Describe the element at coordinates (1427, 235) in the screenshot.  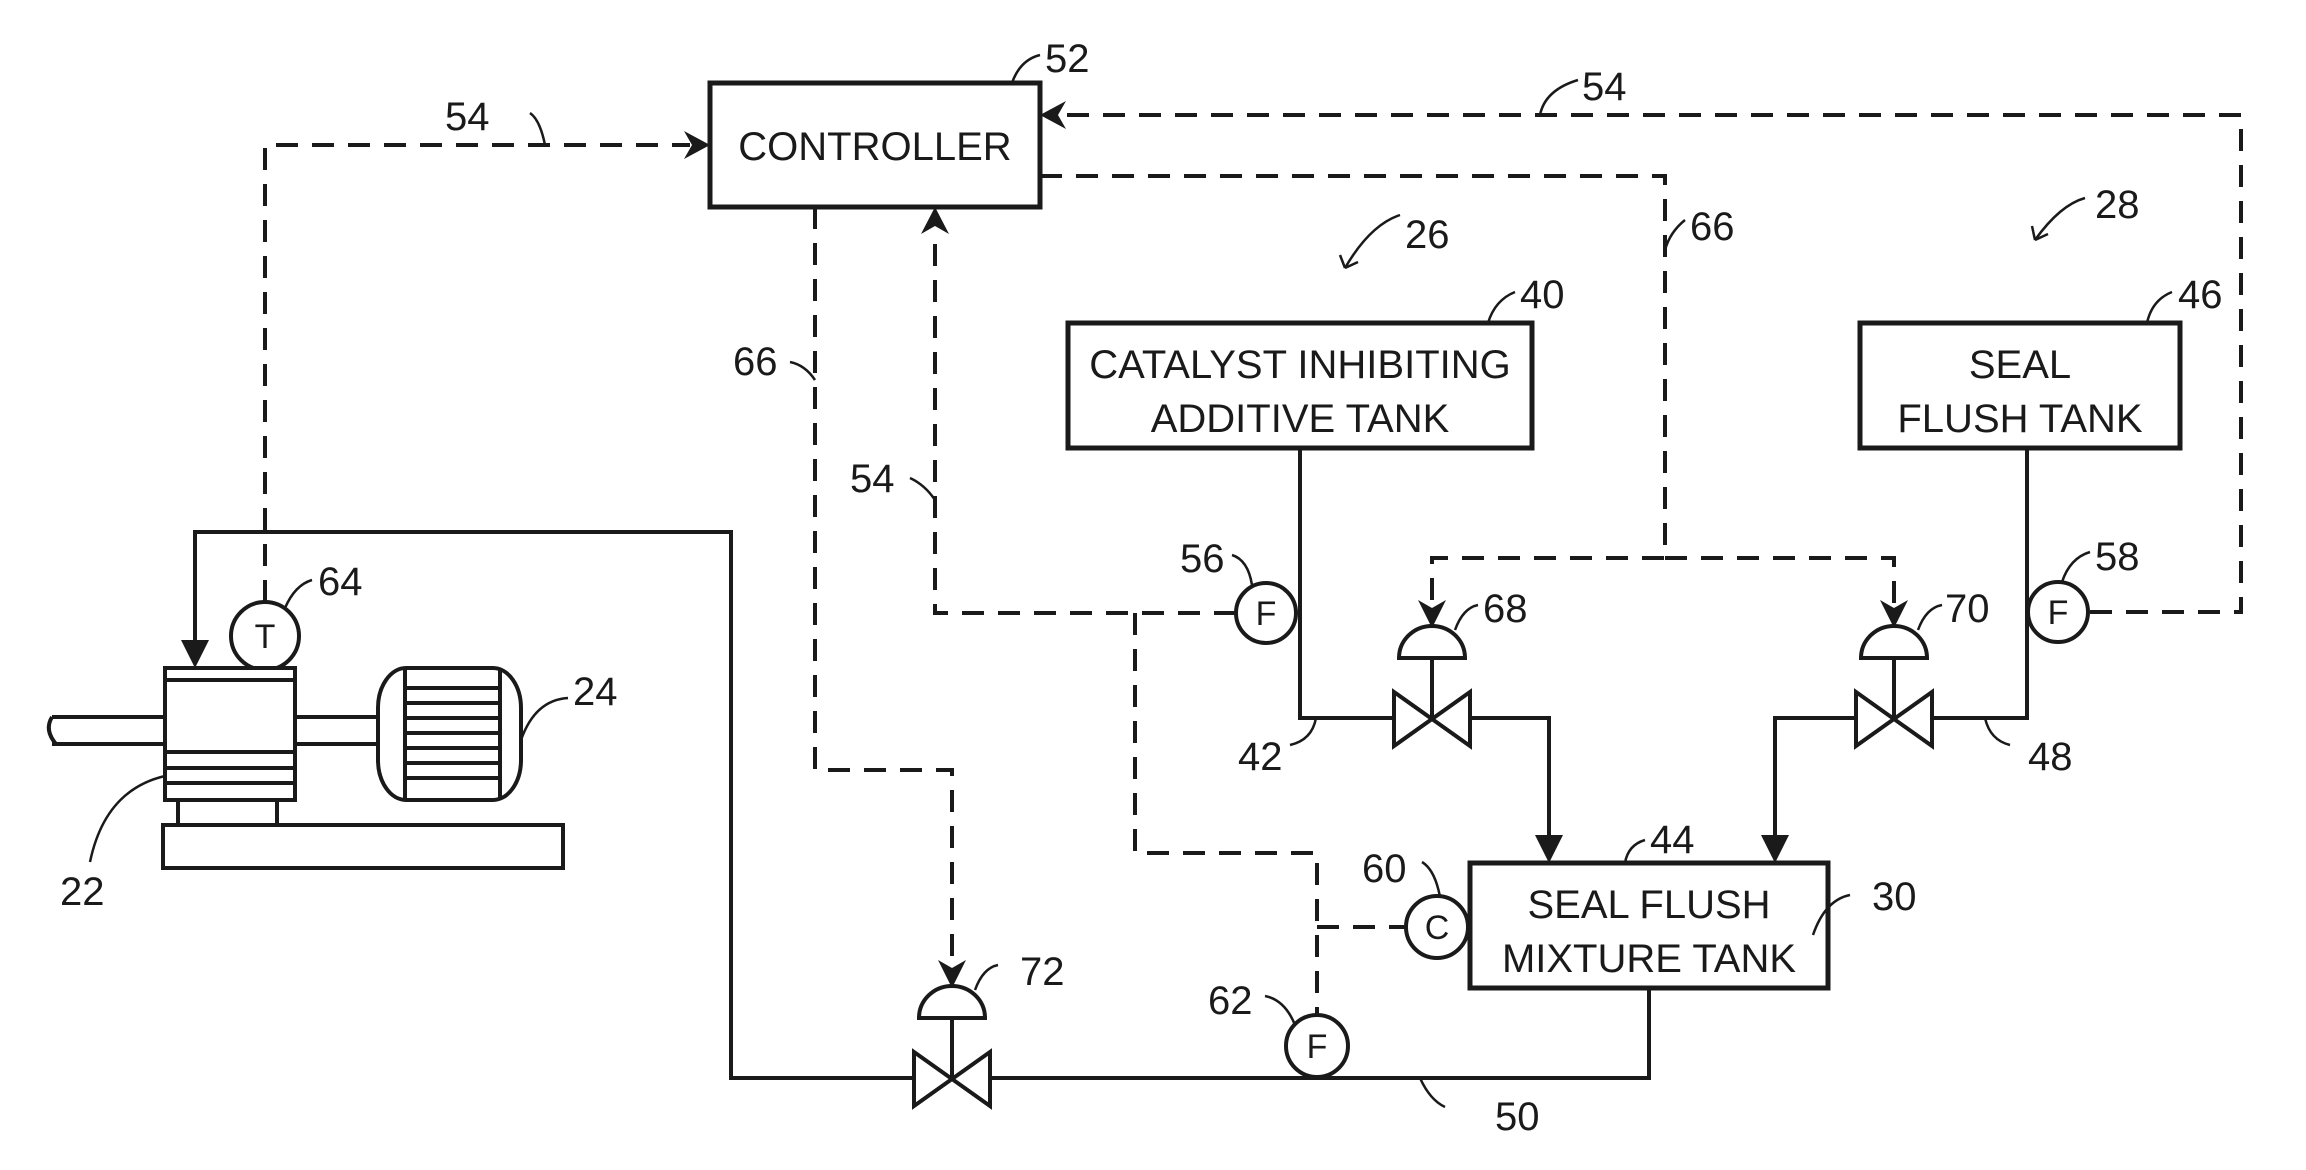
I see `ref-26: 26` at that location.